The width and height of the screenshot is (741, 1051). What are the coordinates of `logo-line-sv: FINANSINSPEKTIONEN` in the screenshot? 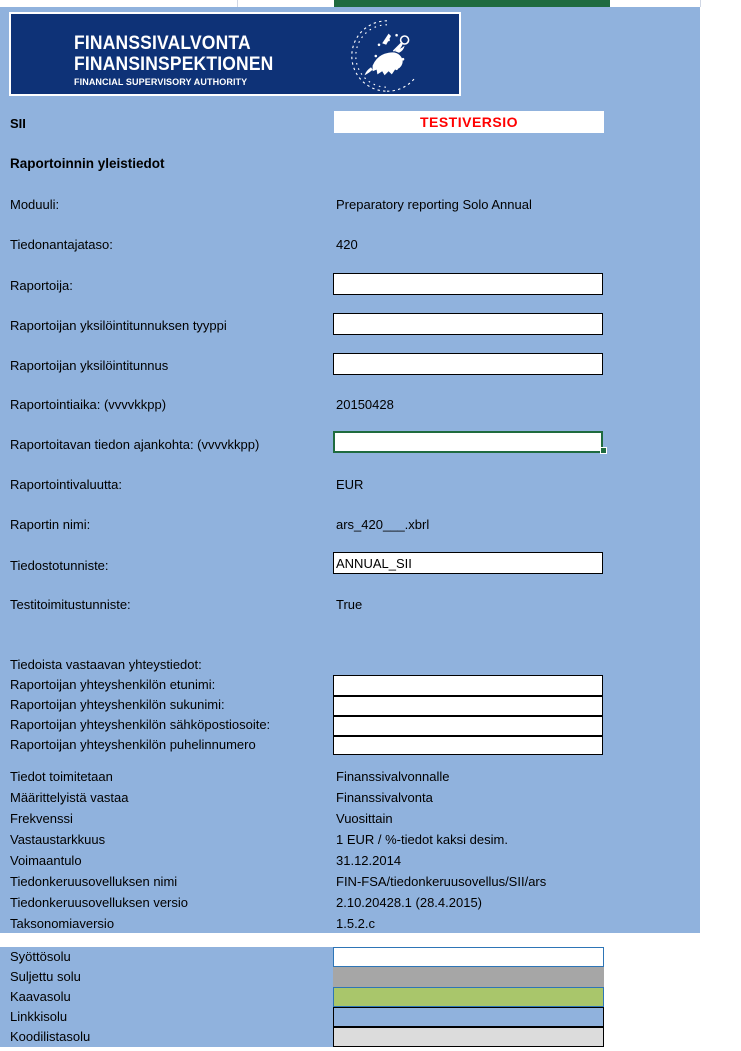 It's located at (174, 64).